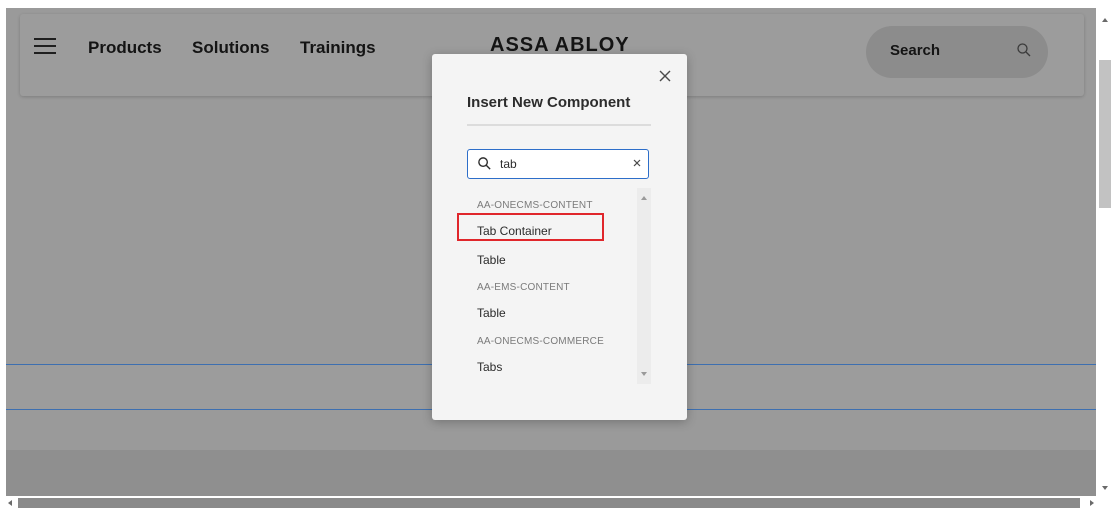  Describe the element at coordinates (10, 503) in the screenshot. I see `scroll-left-icon` at that location.